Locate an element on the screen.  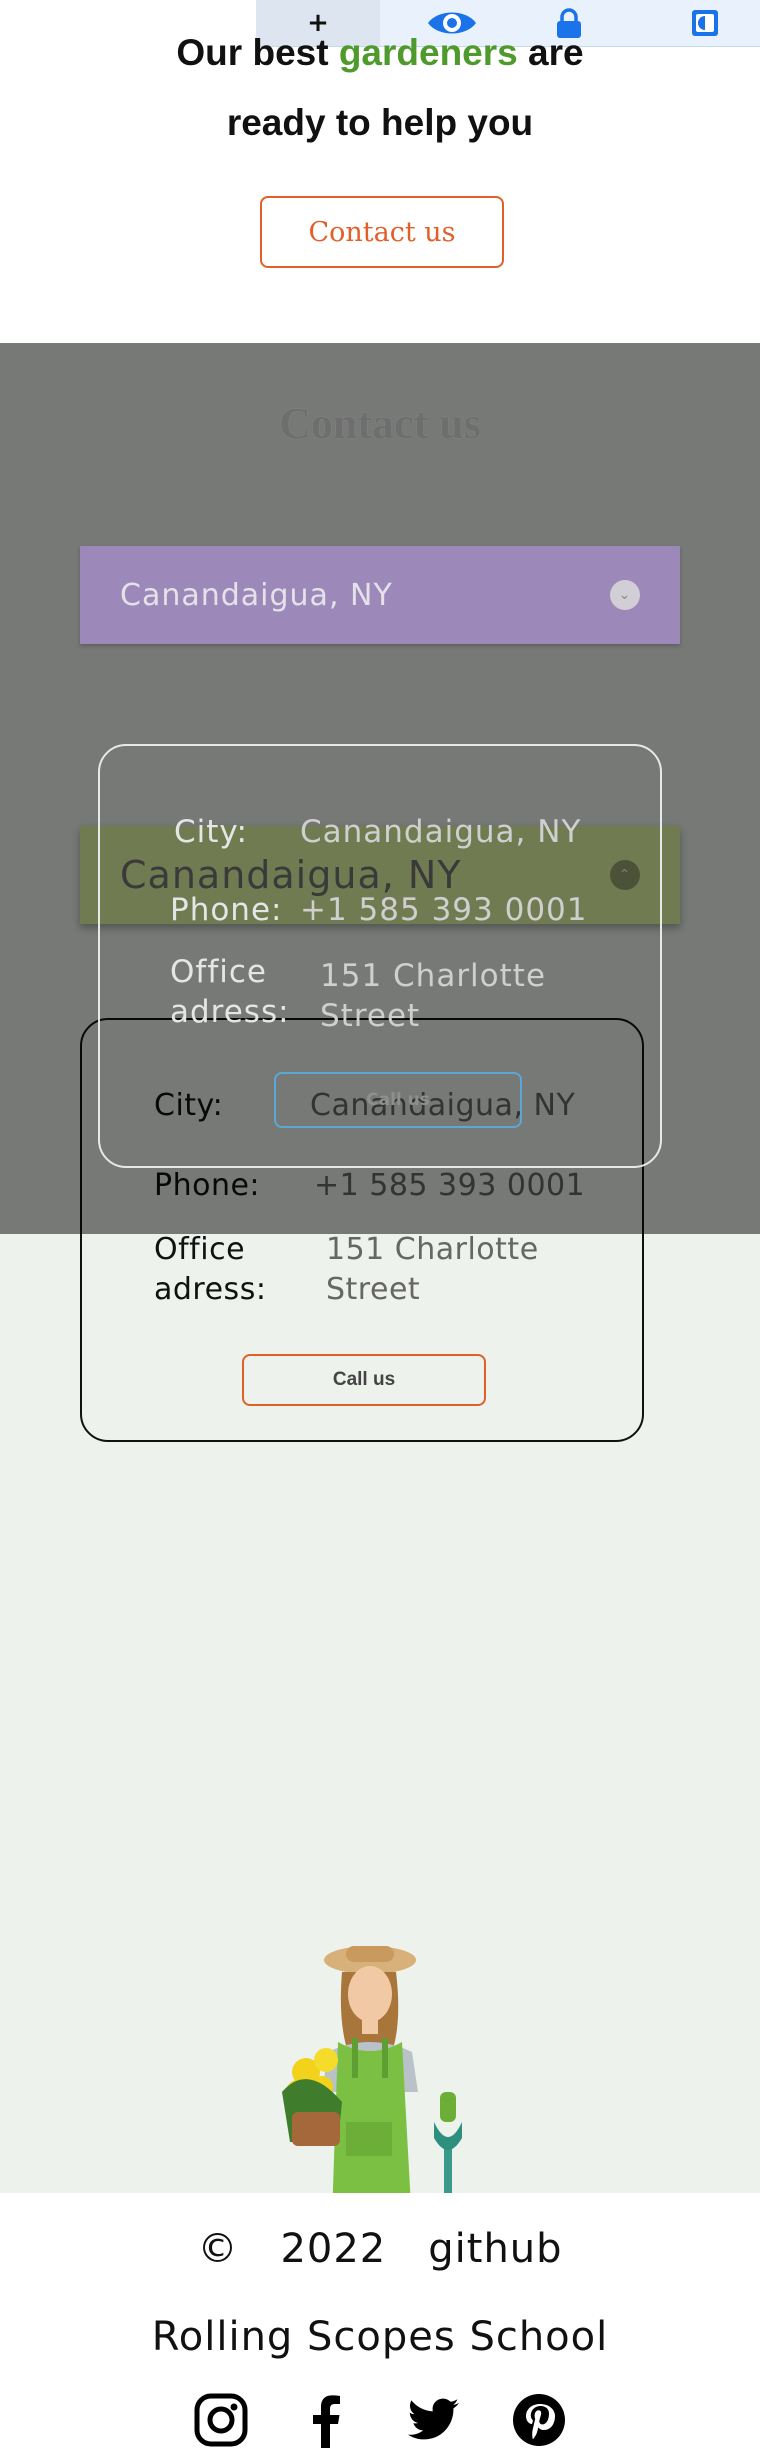
school-link: Rolling Scopes School is located at coordinates (380, 2337).